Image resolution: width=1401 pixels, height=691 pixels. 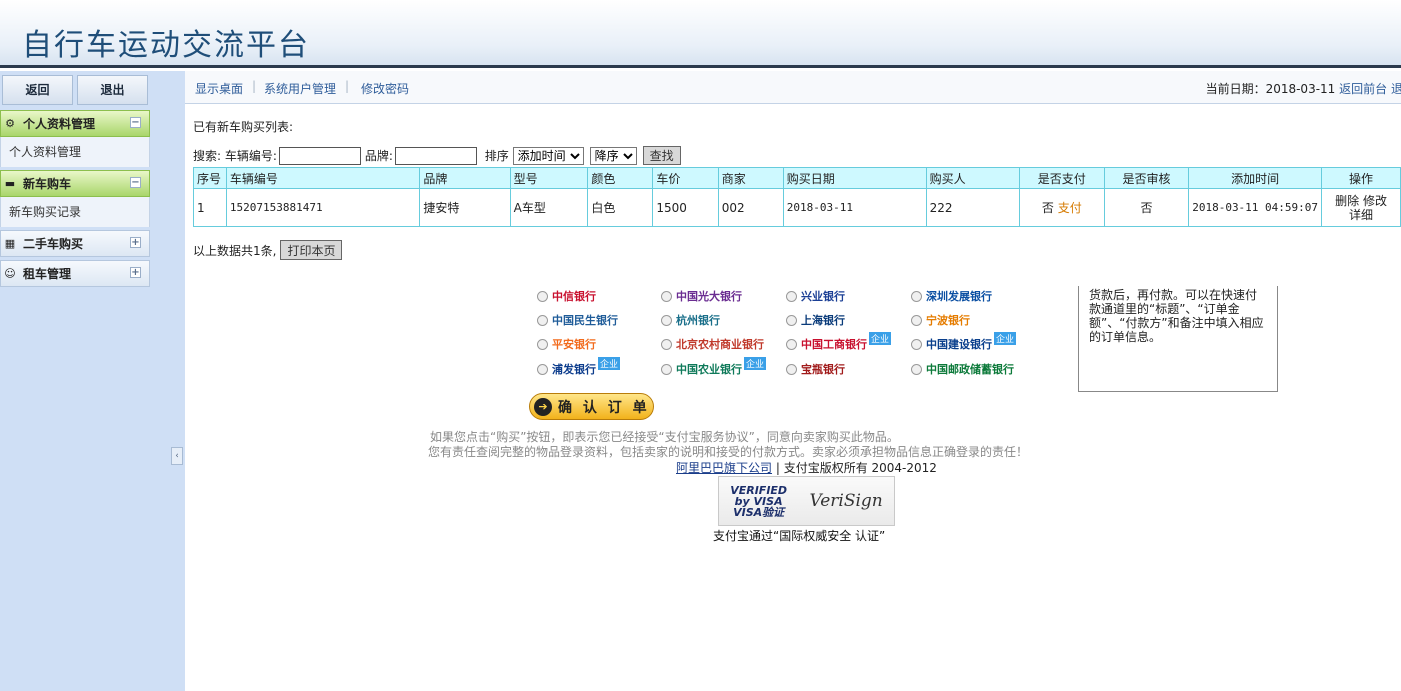 What do you see at coordinates (319, 155) in the screenshot?
I see `vehicle-no-input` at bounding box center [319, 155].